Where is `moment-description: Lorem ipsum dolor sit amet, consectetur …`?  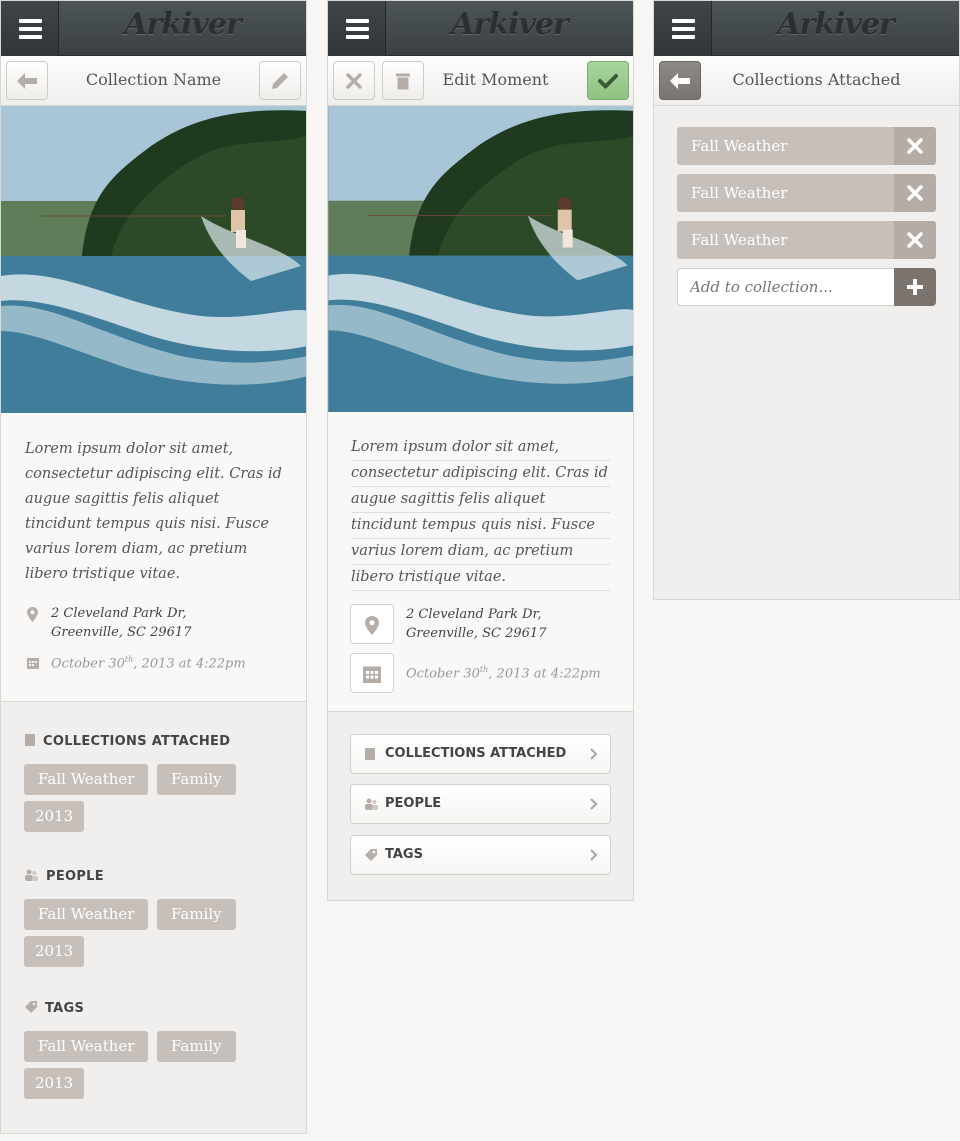
moment-description: Lorem ipsum dolor sit amet, consectetur … is located at coordinates (153, 511).